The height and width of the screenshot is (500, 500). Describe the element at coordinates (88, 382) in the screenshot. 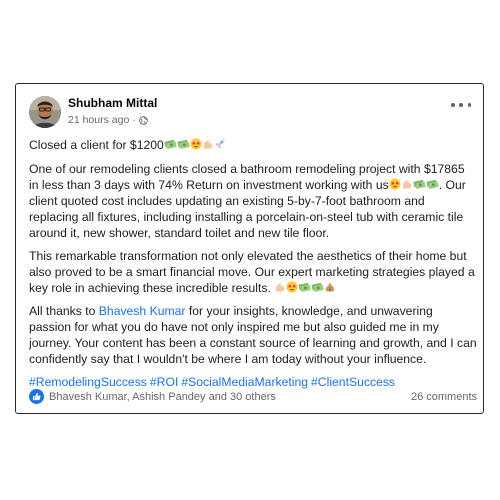

I see `hashtag-link: #RemodelingSuccess` at that location.